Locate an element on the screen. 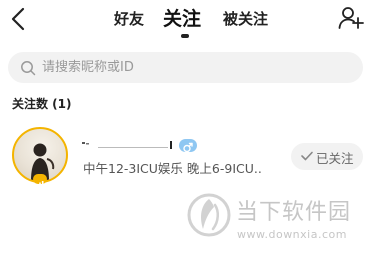 Image resolution: width=372 pixels, height=262 pixels. back-button is located at coordinates (20, 19).